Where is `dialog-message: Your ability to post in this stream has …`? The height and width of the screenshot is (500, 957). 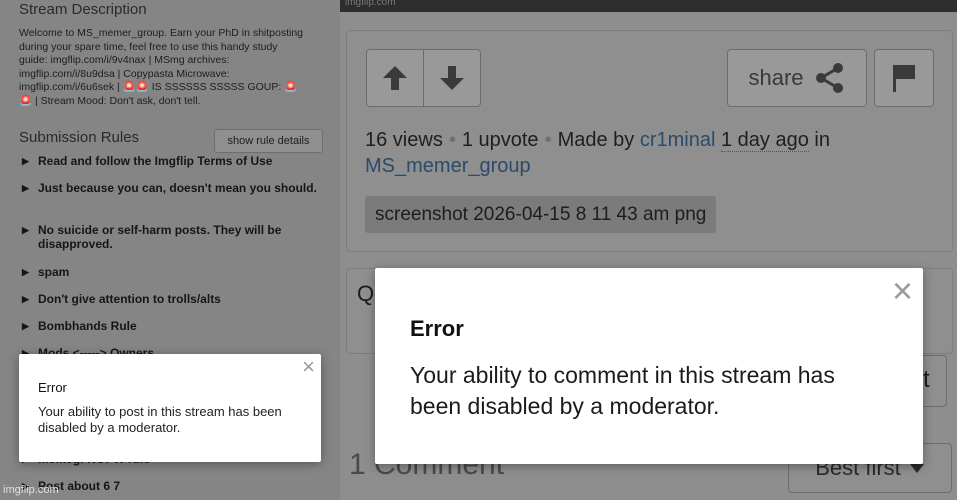
dialog-message: Your ability to post in this stream has … is located at coordinates (160, 419).